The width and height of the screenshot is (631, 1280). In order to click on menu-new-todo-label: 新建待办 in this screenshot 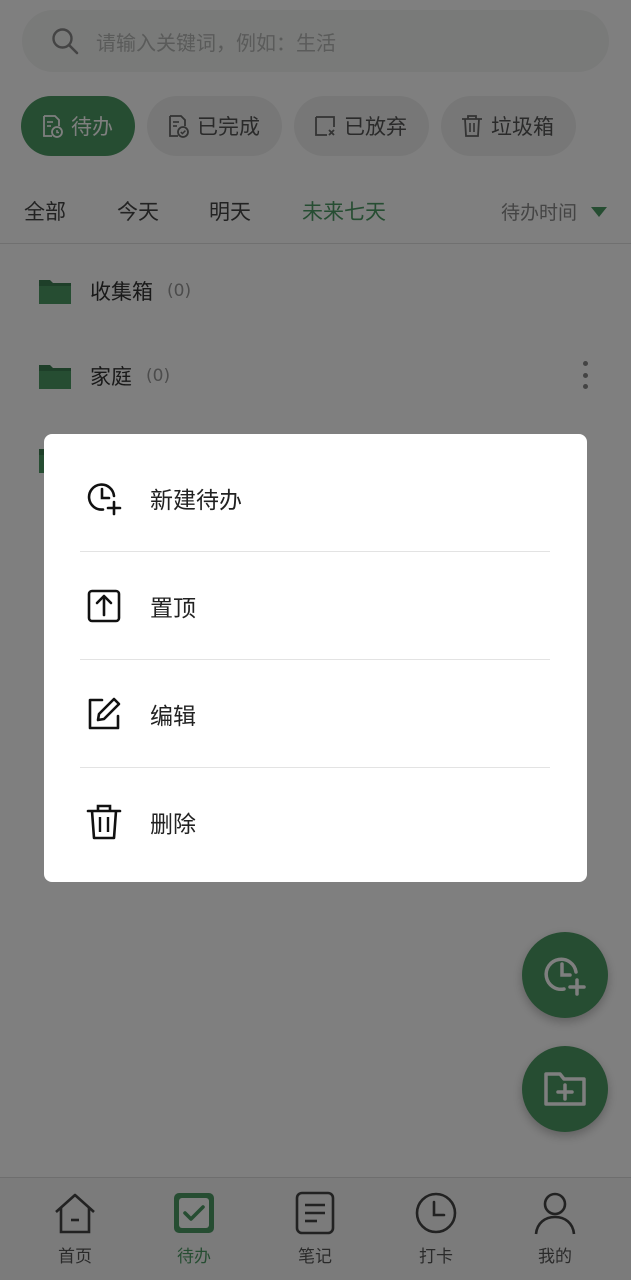, I will do `click(196, 500)`.